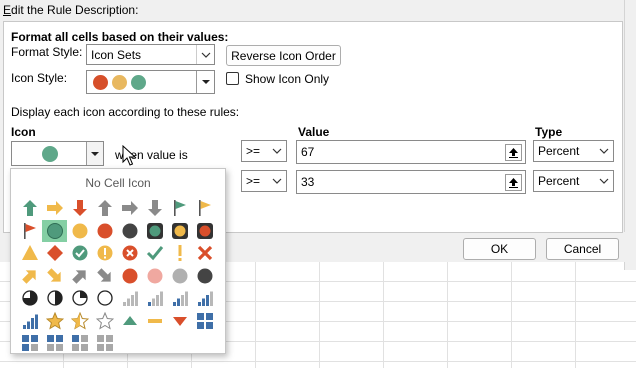 The height and width of the screenshot is (368, 636). Describe the element at coordinates (54, 276) in the screenshot. I see `yellow-down-right-arrow-icon` at that location.